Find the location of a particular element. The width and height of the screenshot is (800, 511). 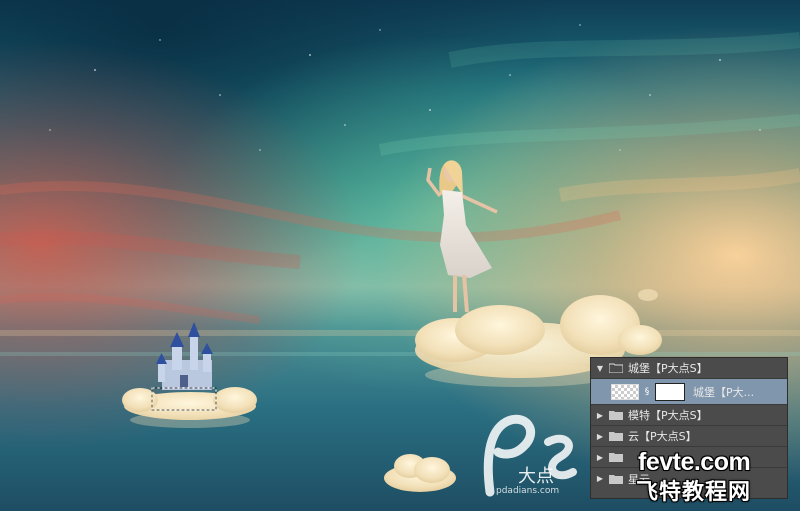

layer-group-castle: ▼ 城堡【P大点S】 is located at coordinates (689, 368).